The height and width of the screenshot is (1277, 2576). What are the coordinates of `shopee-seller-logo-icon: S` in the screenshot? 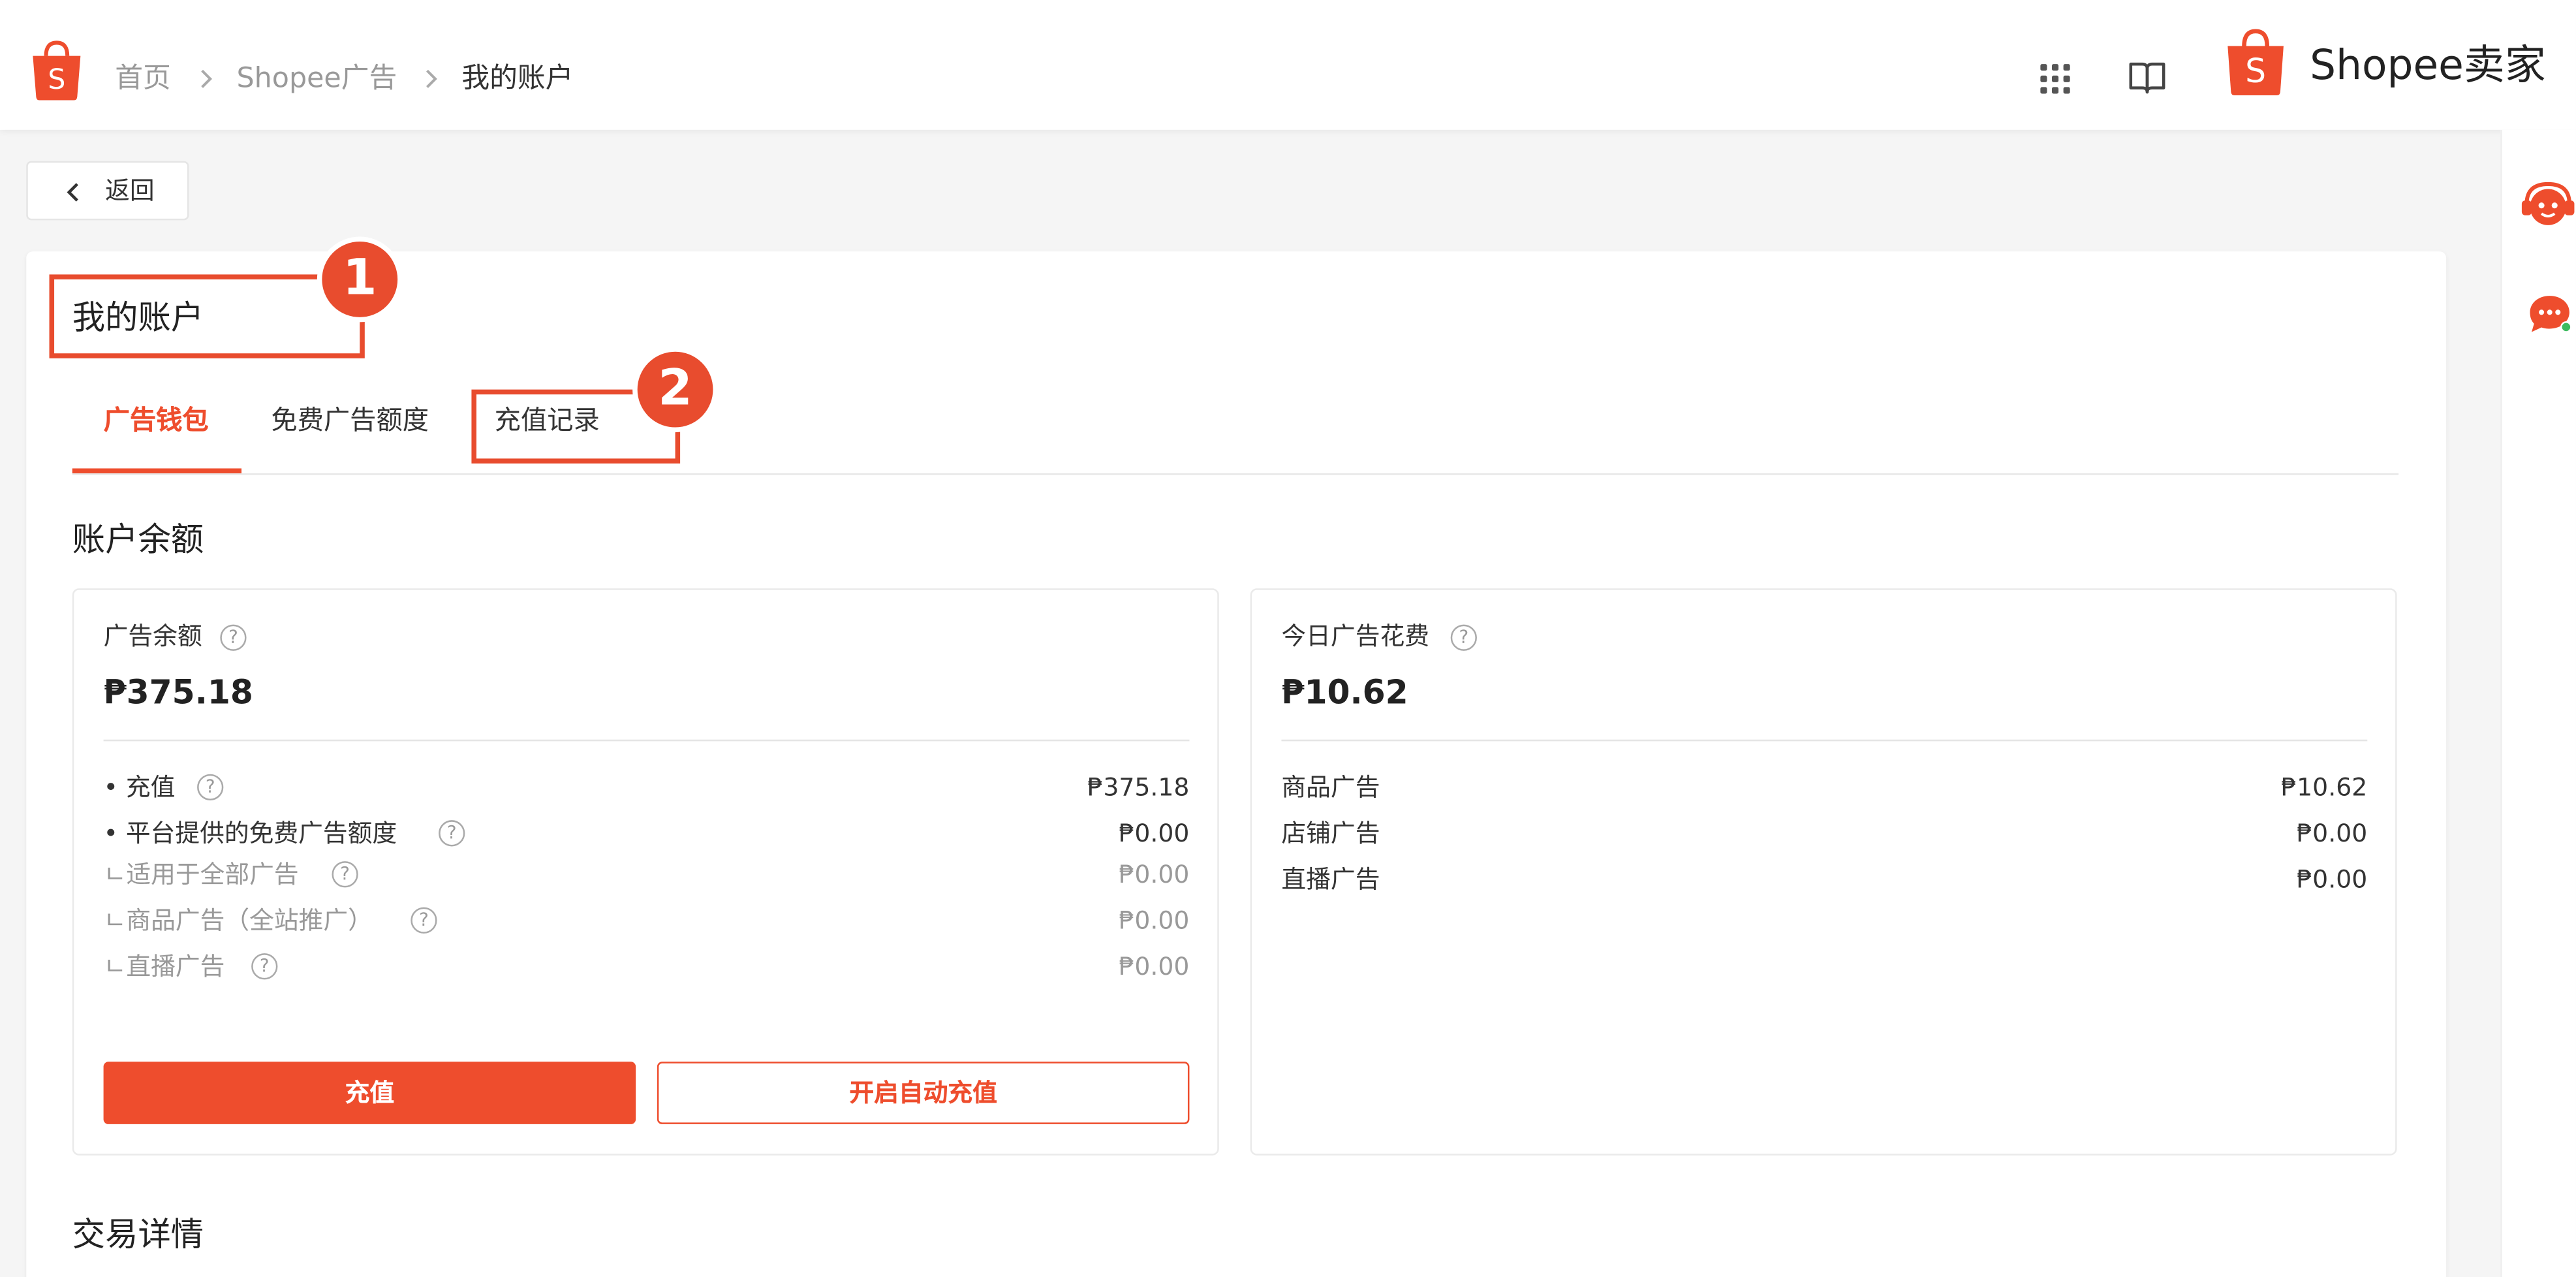 It's located at (2255, 63).